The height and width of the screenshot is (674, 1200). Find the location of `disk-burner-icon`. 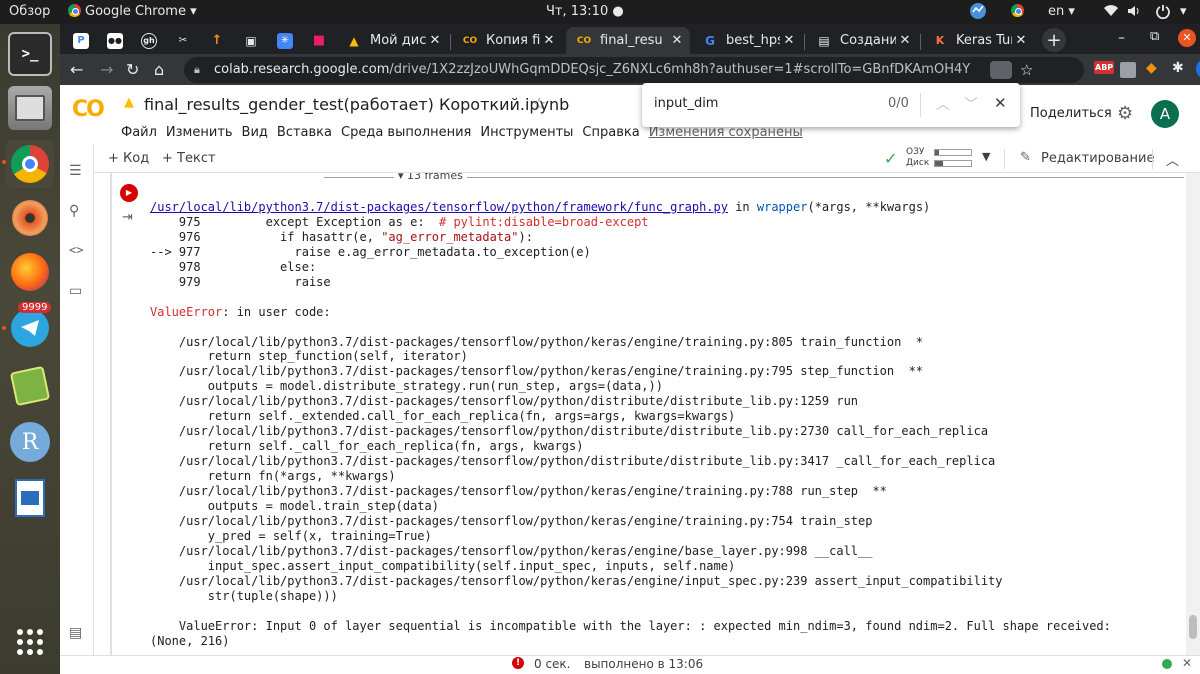

disk-burner-icon is located at coordinates (30, 218).